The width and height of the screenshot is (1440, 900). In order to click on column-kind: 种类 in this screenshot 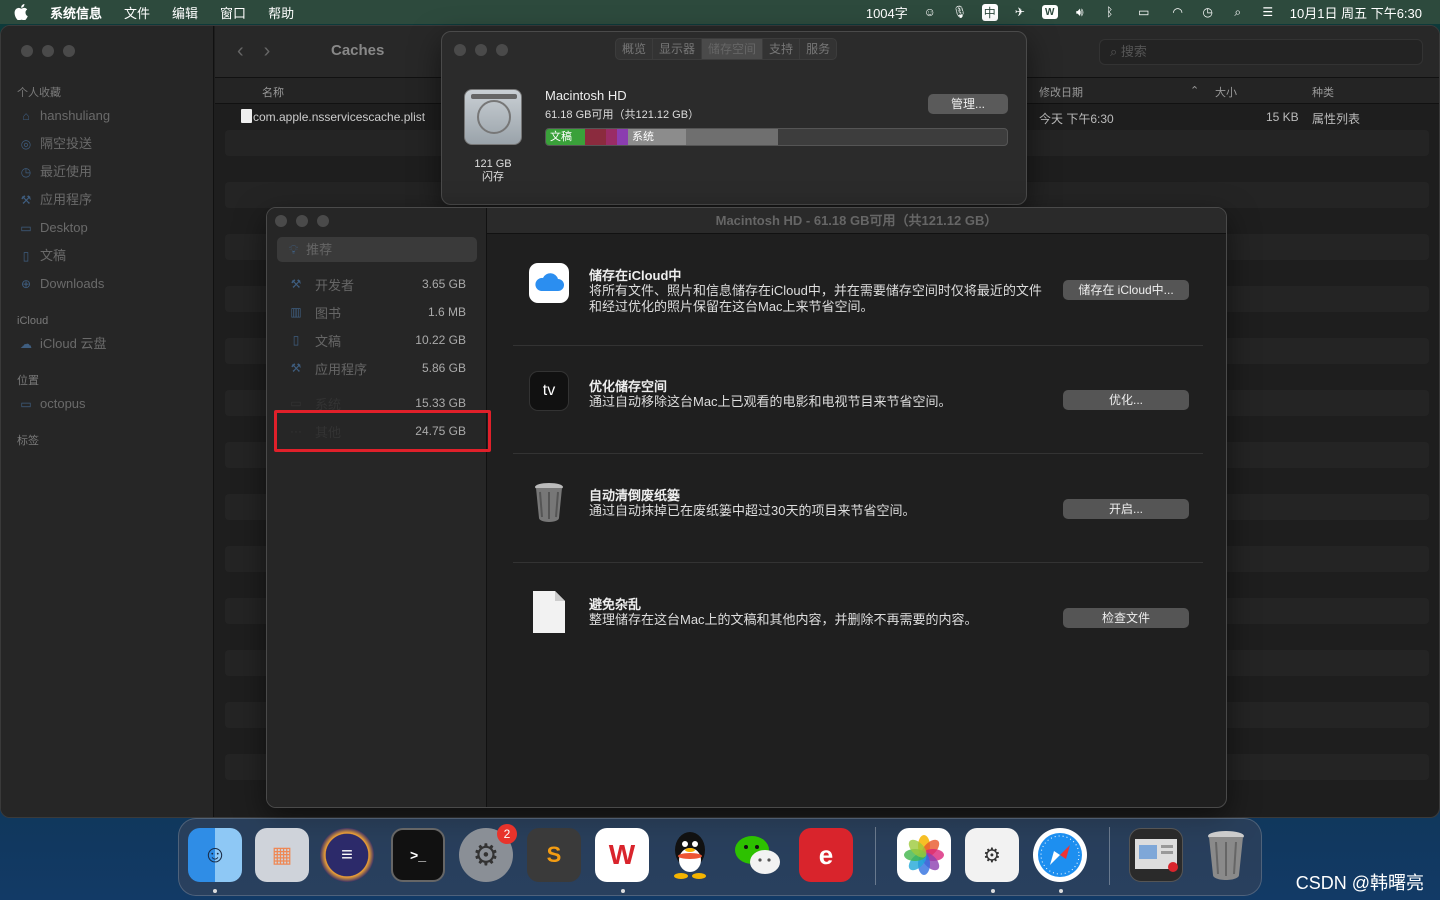, I will do `click(1323, 92)`.